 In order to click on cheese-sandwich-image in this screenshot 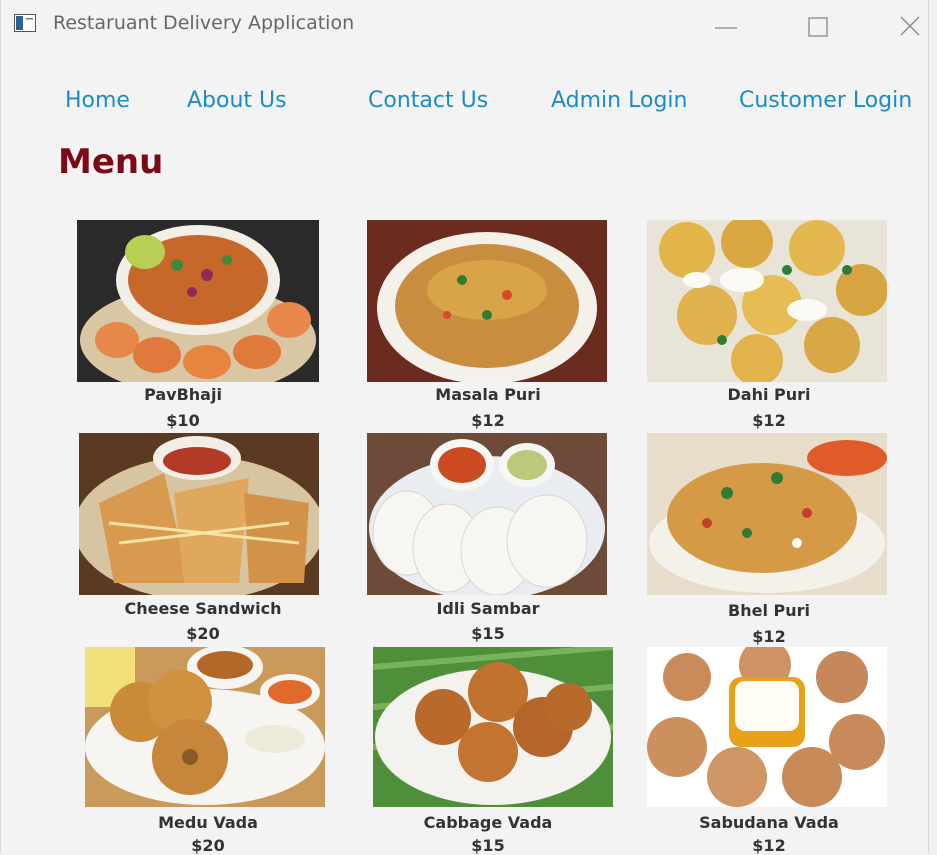, I will do `click(199, 514)`.